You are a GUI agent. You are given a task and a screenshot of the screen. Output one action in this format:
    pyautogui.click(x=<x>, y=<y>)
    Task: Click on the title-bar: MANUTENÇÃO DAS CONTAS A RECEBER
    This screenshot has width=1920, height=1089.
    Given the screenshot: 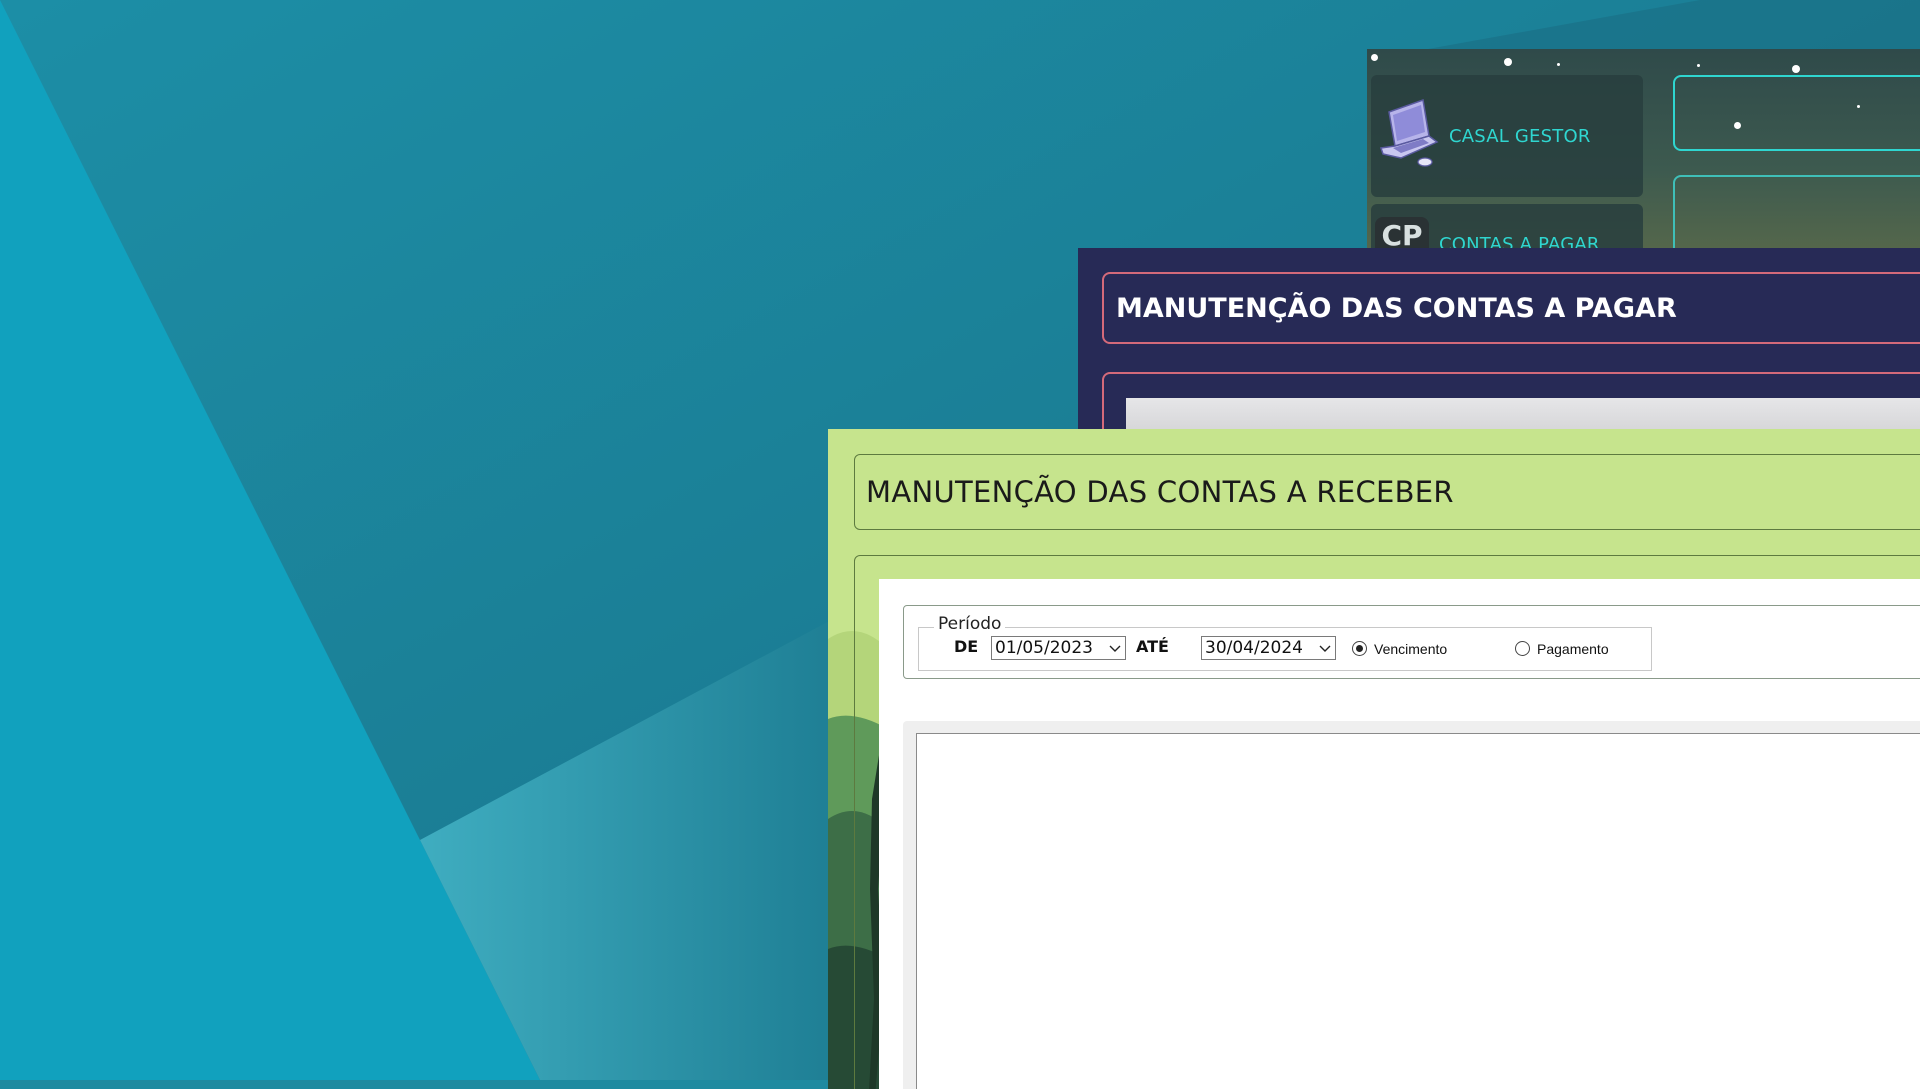 What is the action you would take?
    pyautogui.click(x=1387, y=492)
    